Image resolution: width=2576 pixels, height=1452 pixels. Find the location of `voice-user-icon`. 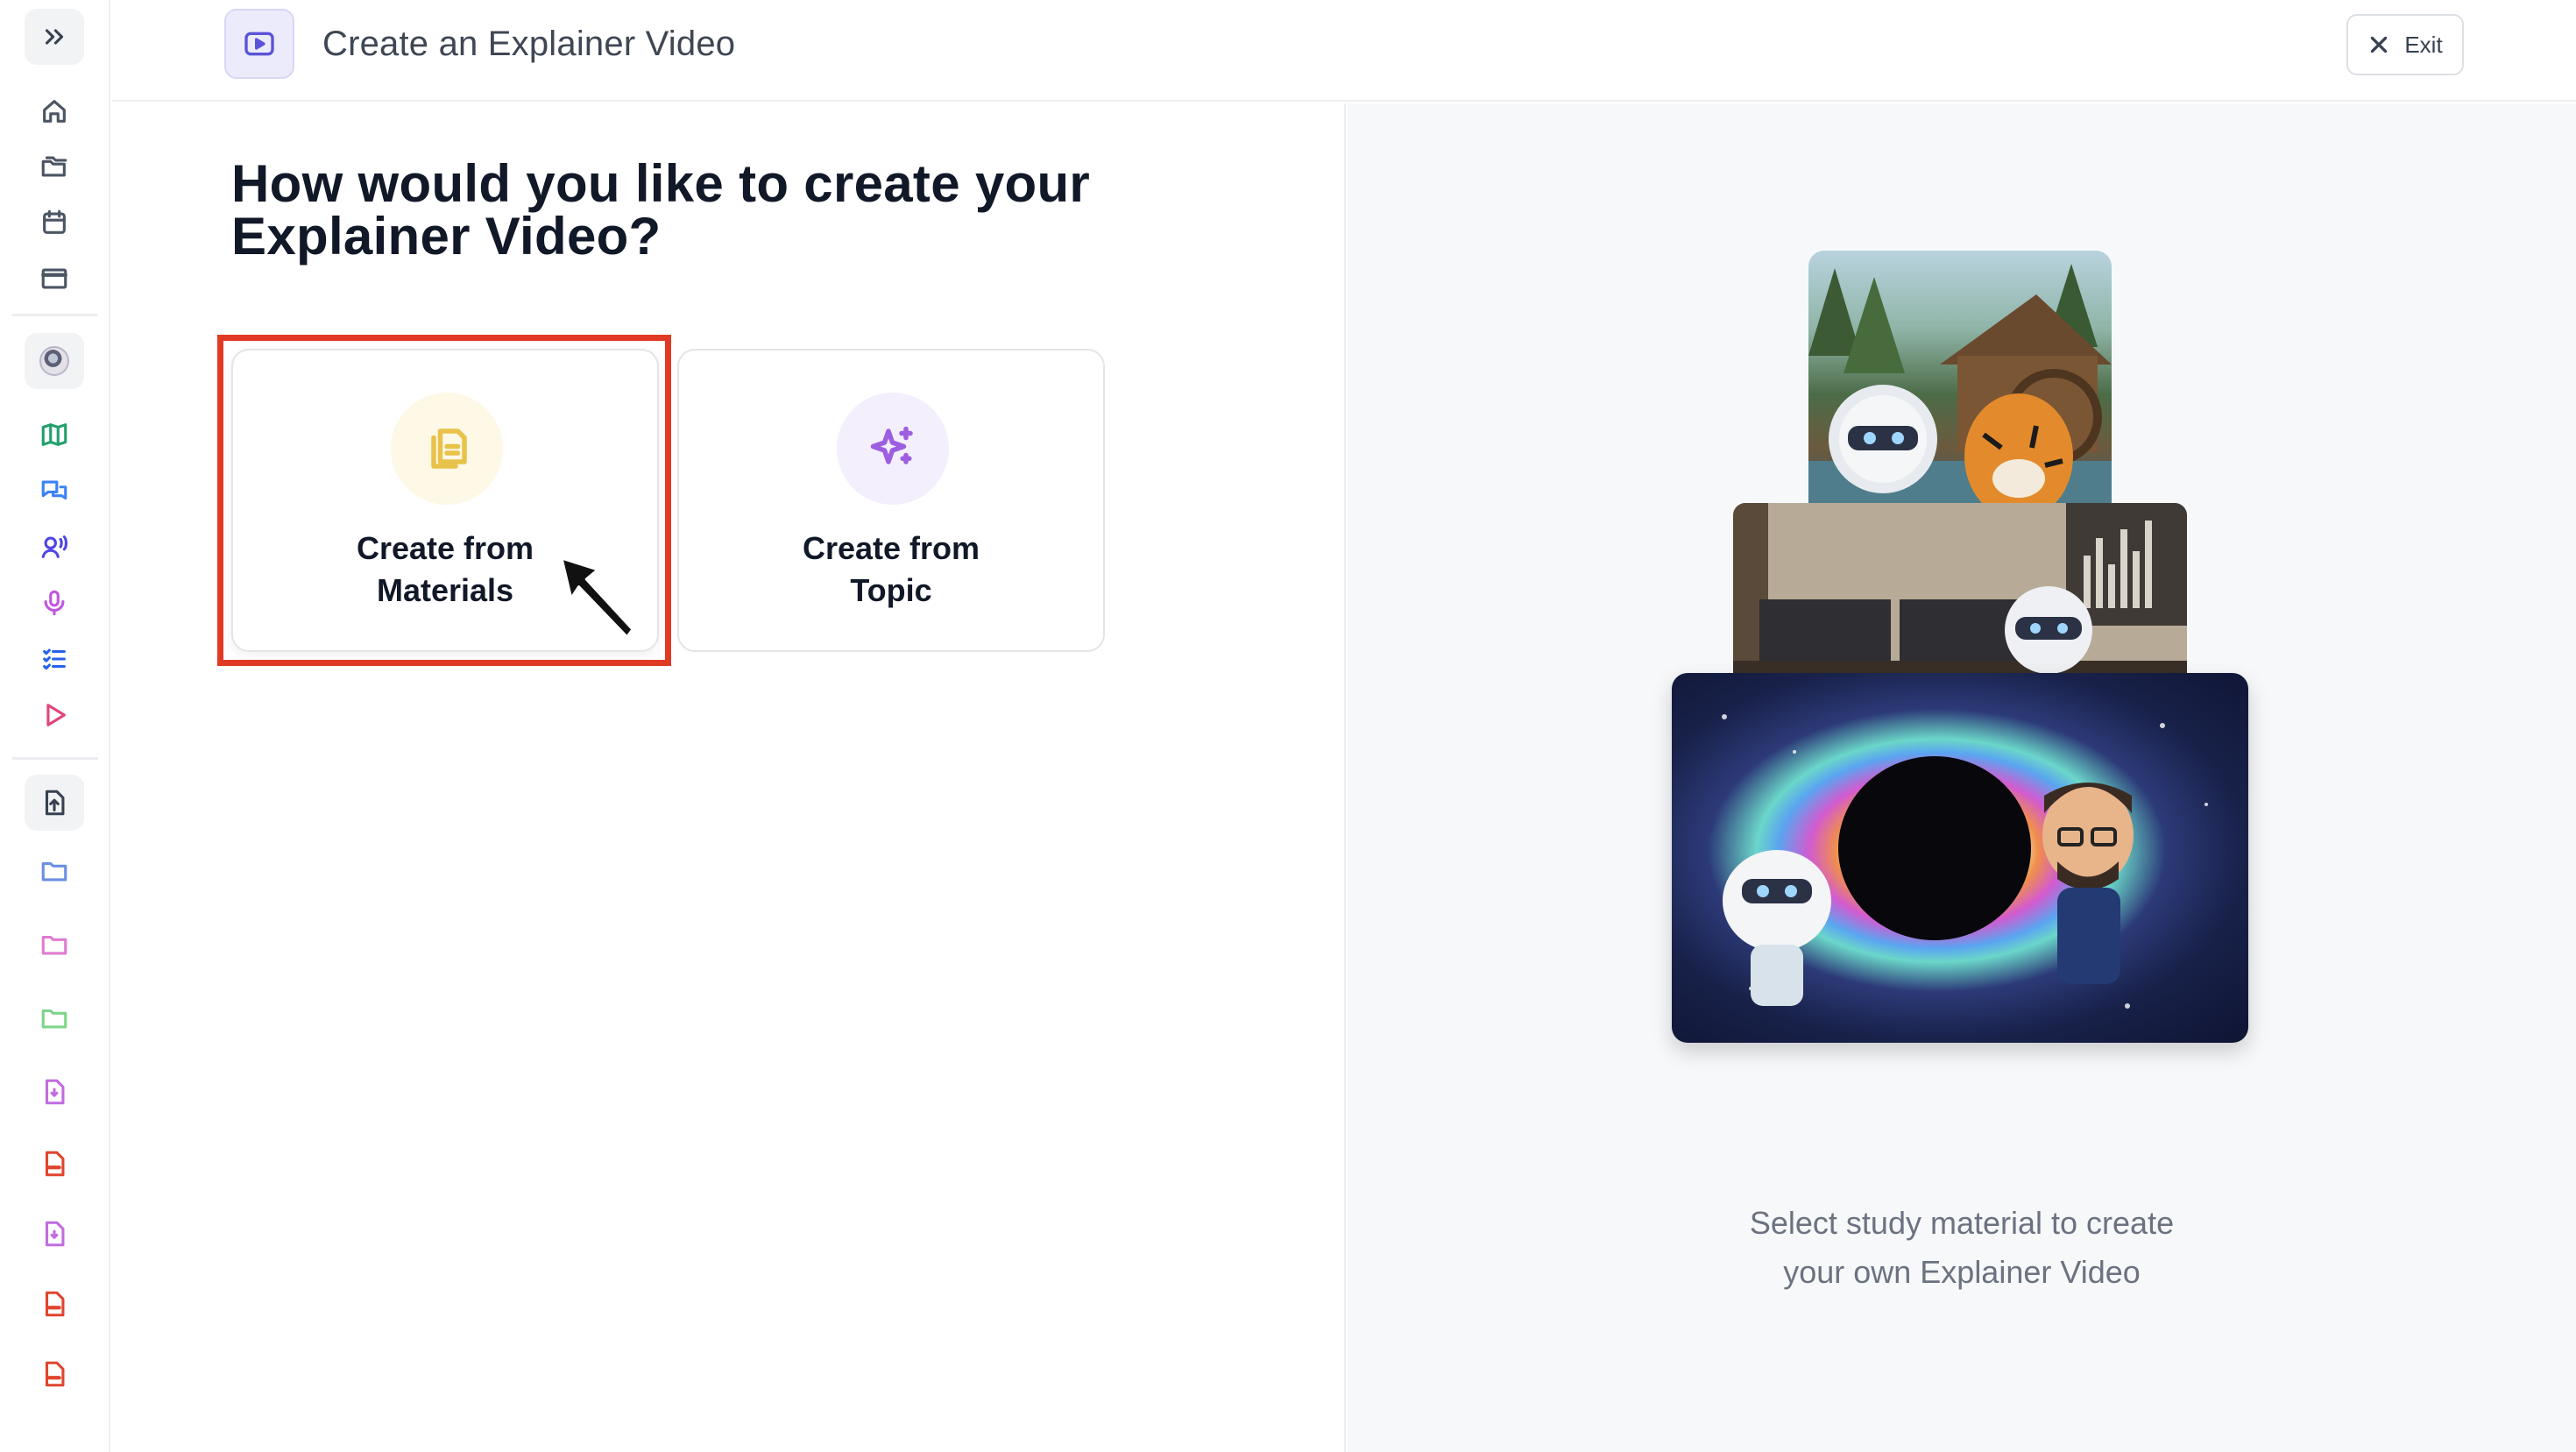

voice-user-icon is located at coordinates (54, 546).